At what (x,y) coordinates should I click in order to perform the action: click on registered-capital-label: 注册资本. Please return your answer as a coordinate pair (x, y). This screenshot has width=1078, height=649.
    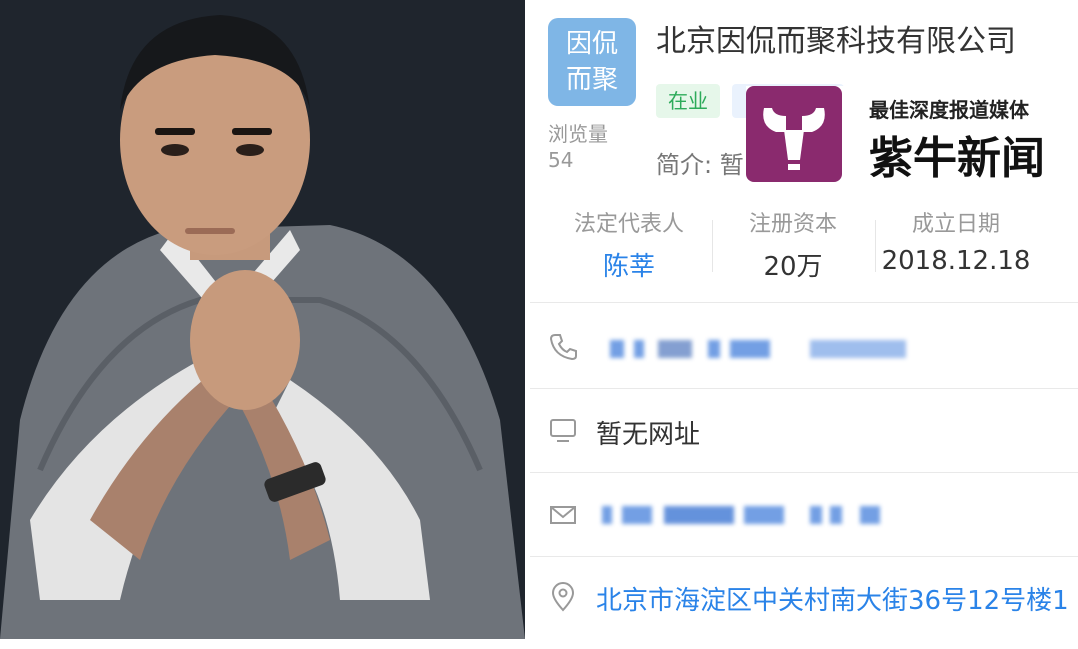
    Looking at the image, I should click on (792, 224).